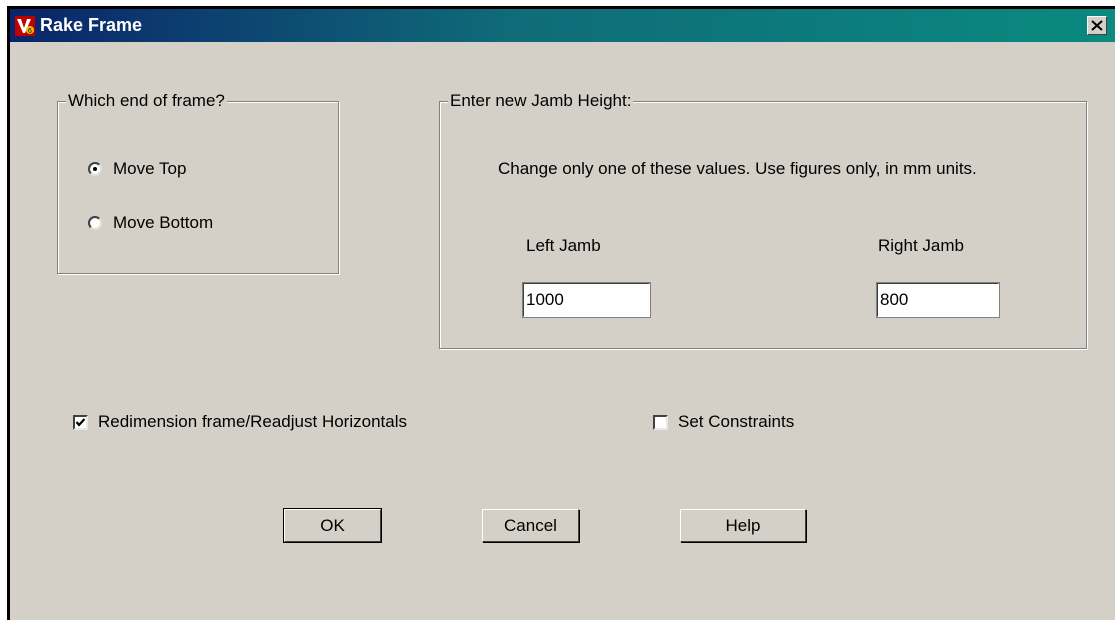  Describe the element at coordinates (95, 169) in the screenshot. I see `move-top-radio-button` at that location.